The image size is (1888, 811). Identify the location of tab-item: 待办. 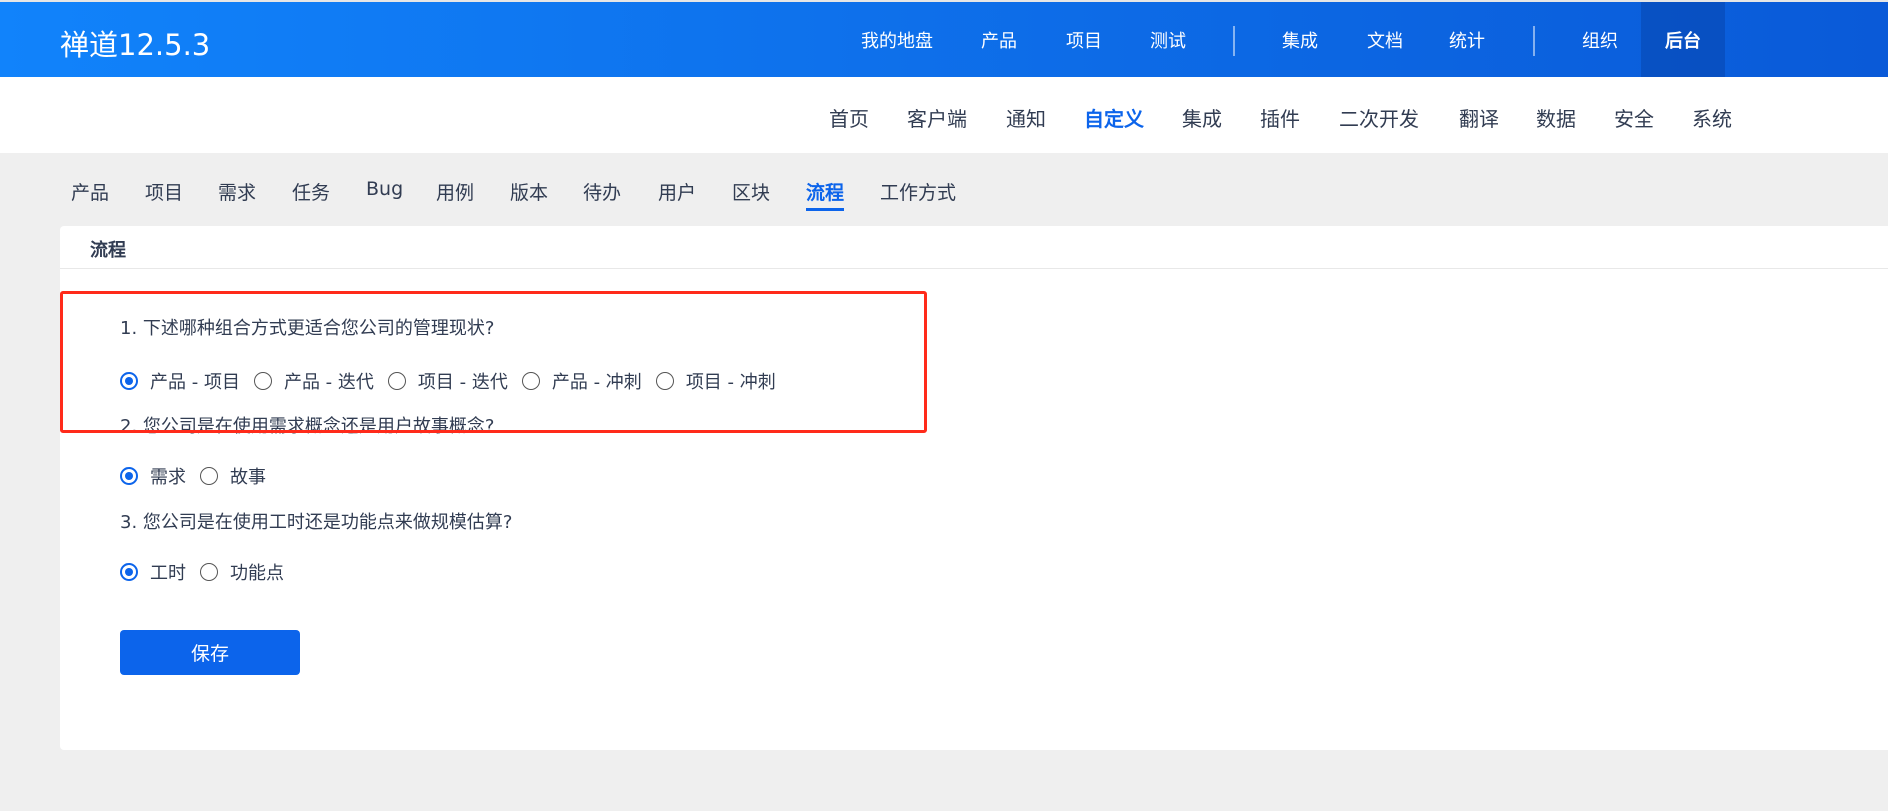
(602, 191).